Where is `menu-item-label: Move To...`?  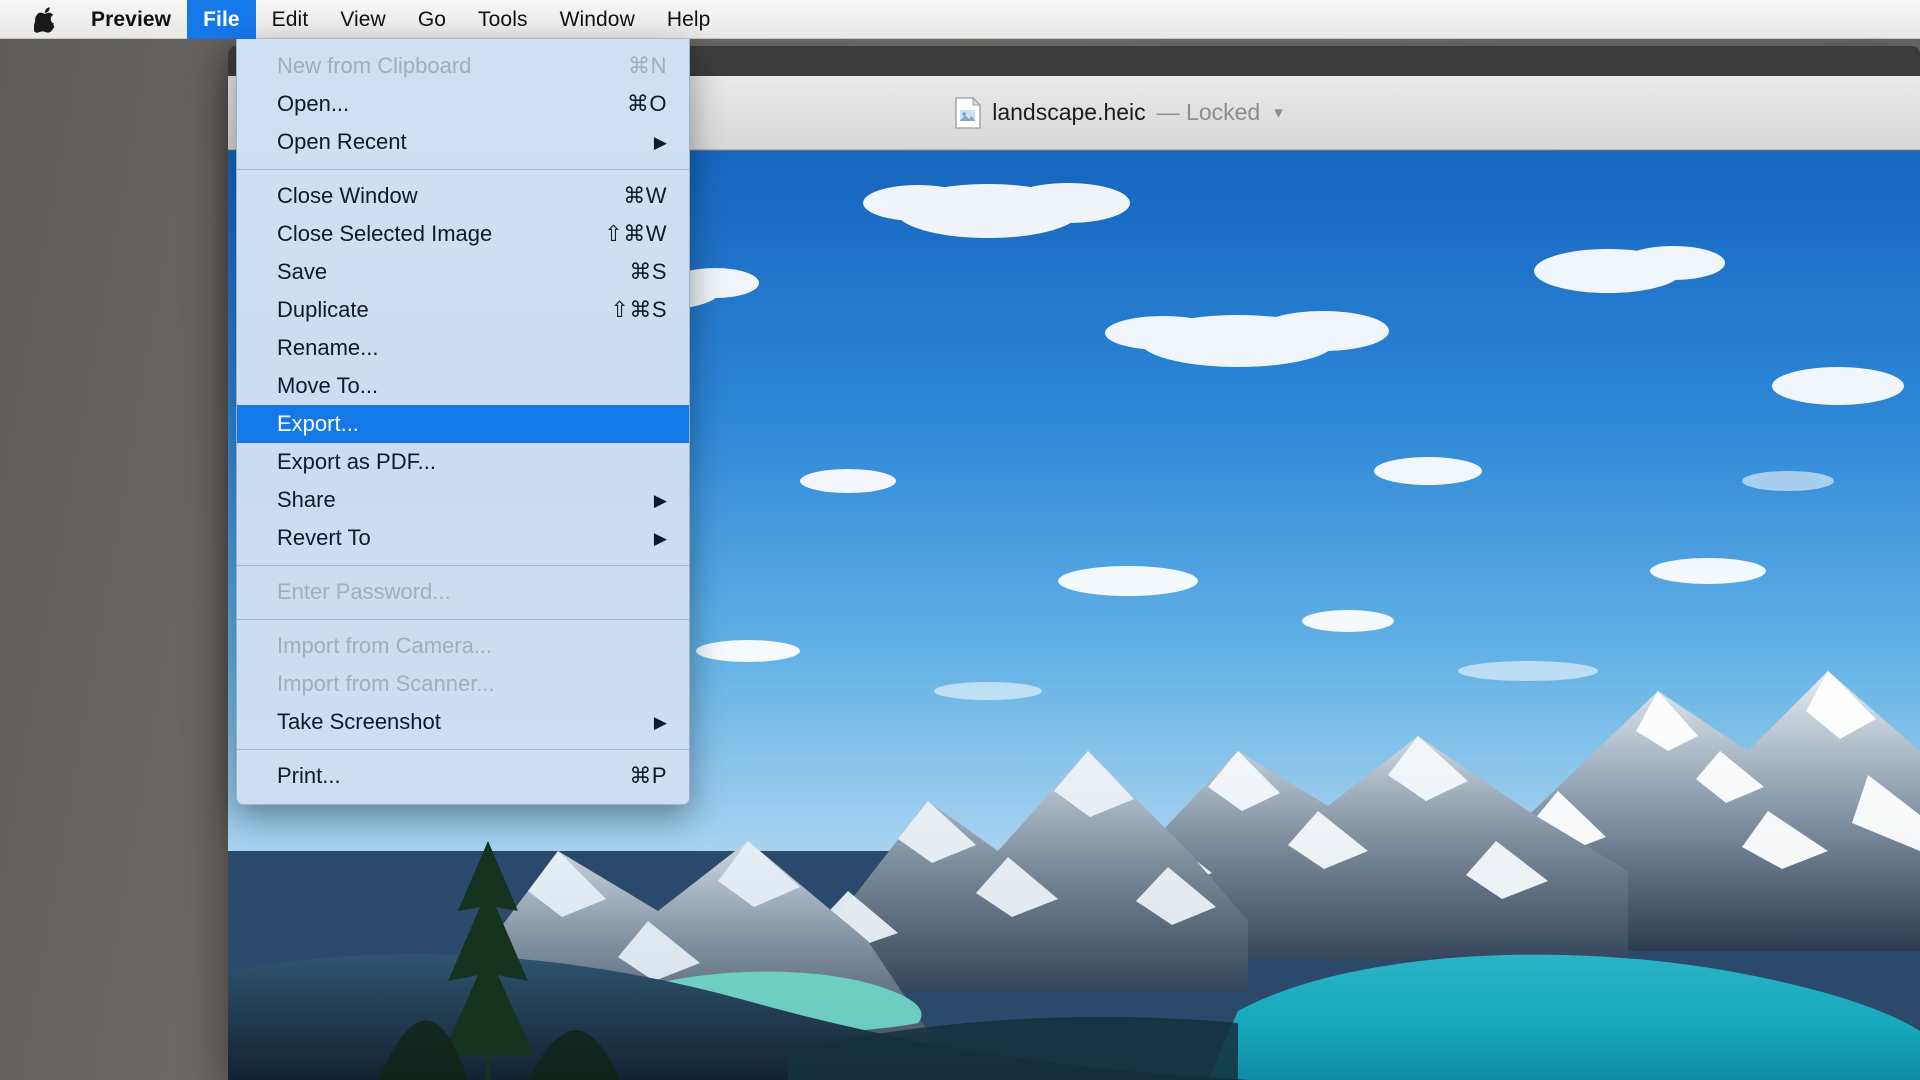 menu-item-label: Move To... is located at coordinates (328, 385).